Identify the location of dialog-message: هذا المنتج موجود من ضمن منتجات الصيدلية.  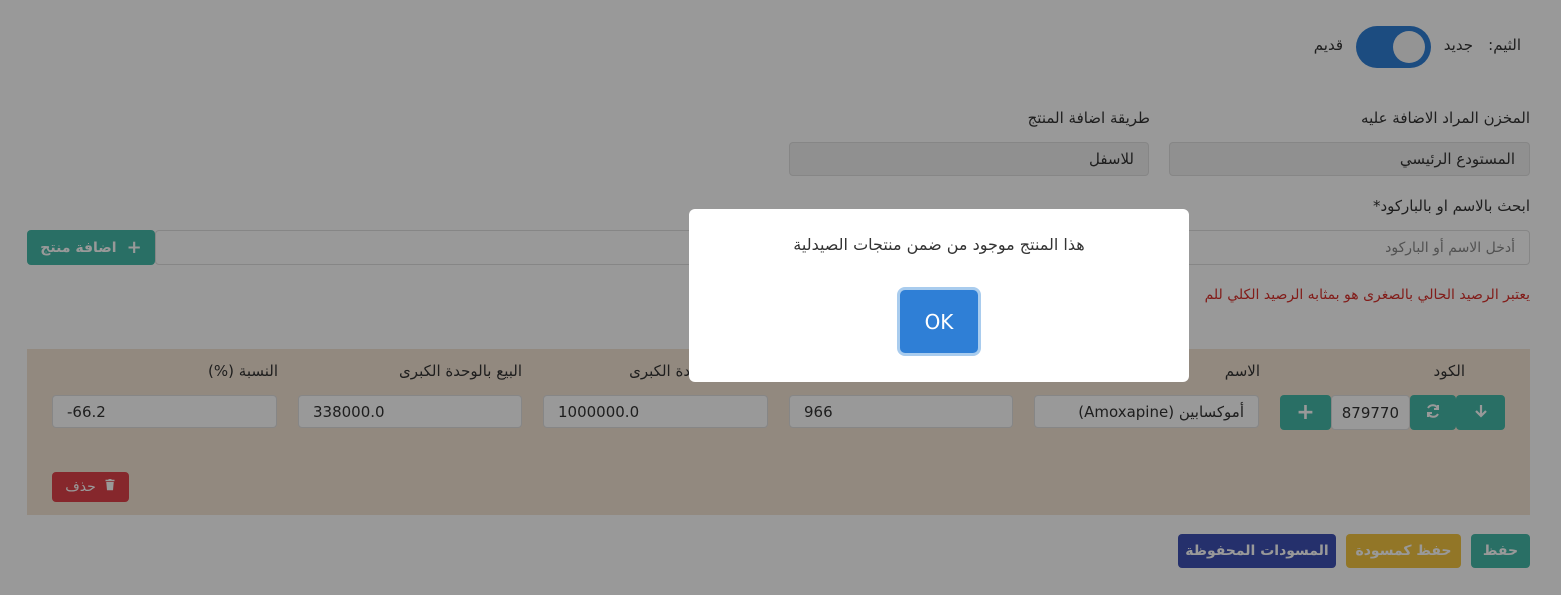
(939, 244).